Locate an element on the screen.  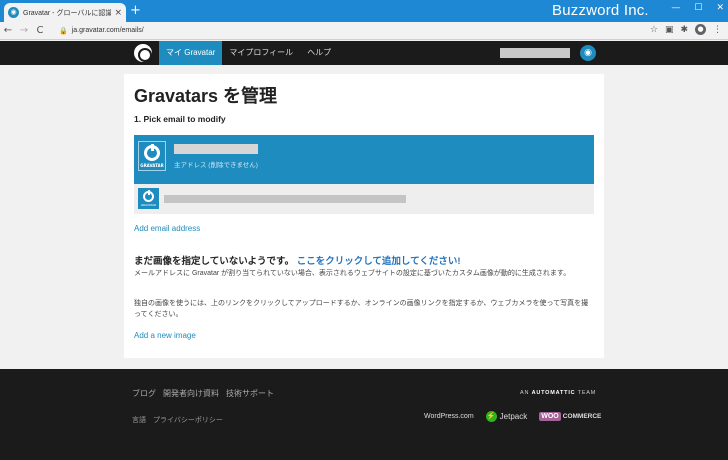
footer-link-support: 技術サポート is located at coordinates (250, 393).